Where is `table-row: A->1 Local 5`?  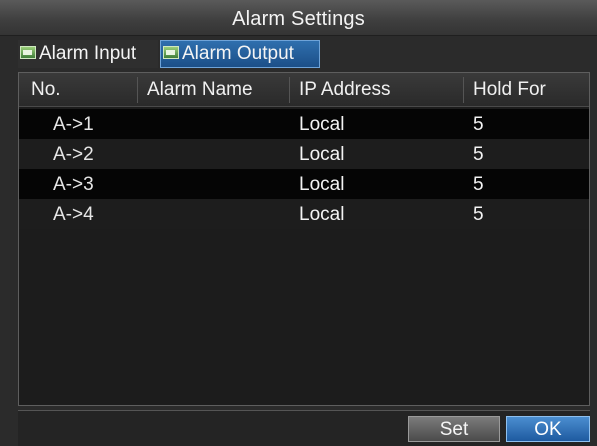
table-row: A->1 Local 5 is located at coordinates (304, 124).